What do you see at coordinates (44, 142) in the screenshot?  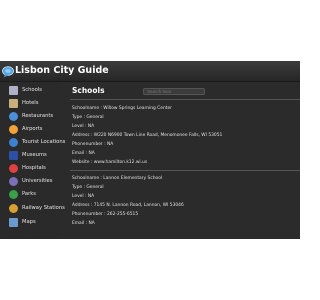 I see `sidebar-item-label: Tourist Locations` at bounding box center [44, 142].